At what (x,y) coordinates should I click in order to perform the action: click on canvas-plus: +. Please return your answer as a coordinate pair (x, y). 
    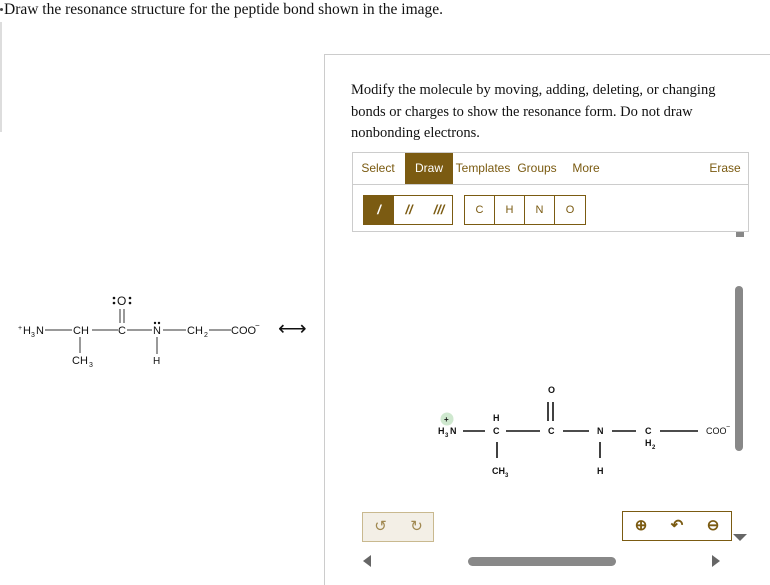
    Looking at the image, I should click on (446, 419).